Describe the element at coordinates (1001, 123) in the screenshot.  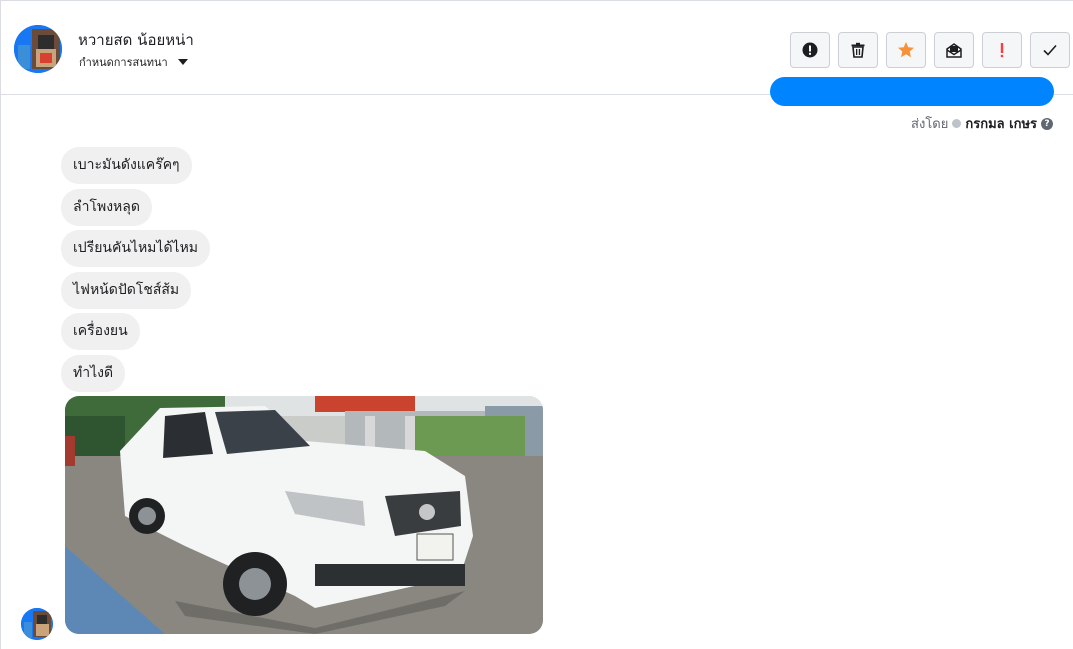
I see `sender-name: กรกมล เกษร` at that location.